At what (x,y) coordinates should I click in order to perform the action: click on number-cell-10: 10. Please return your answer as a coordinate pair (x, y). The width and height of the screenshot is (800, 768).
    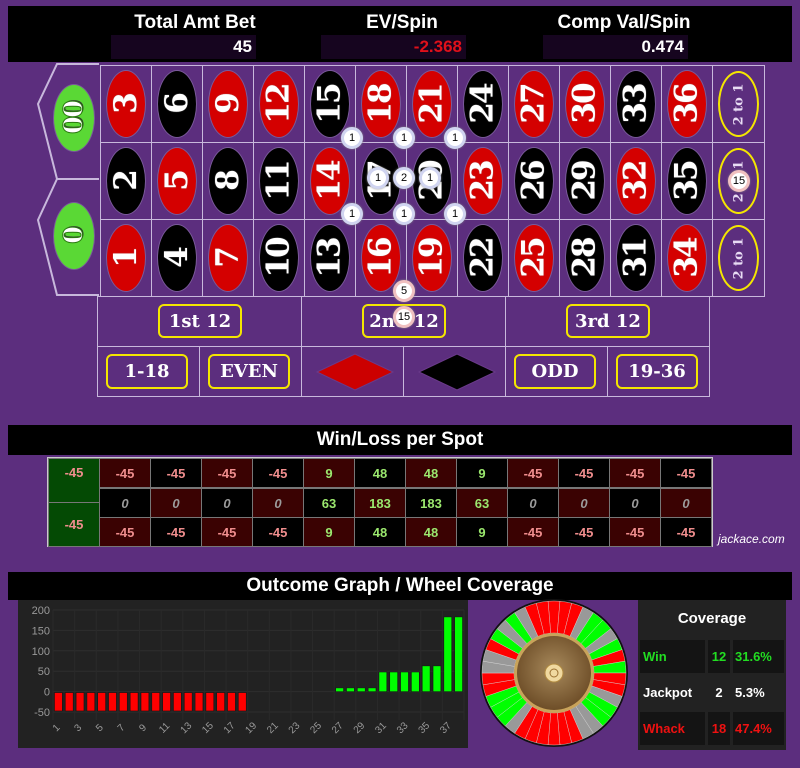
    Looking at the image, I should click on (279, 258).